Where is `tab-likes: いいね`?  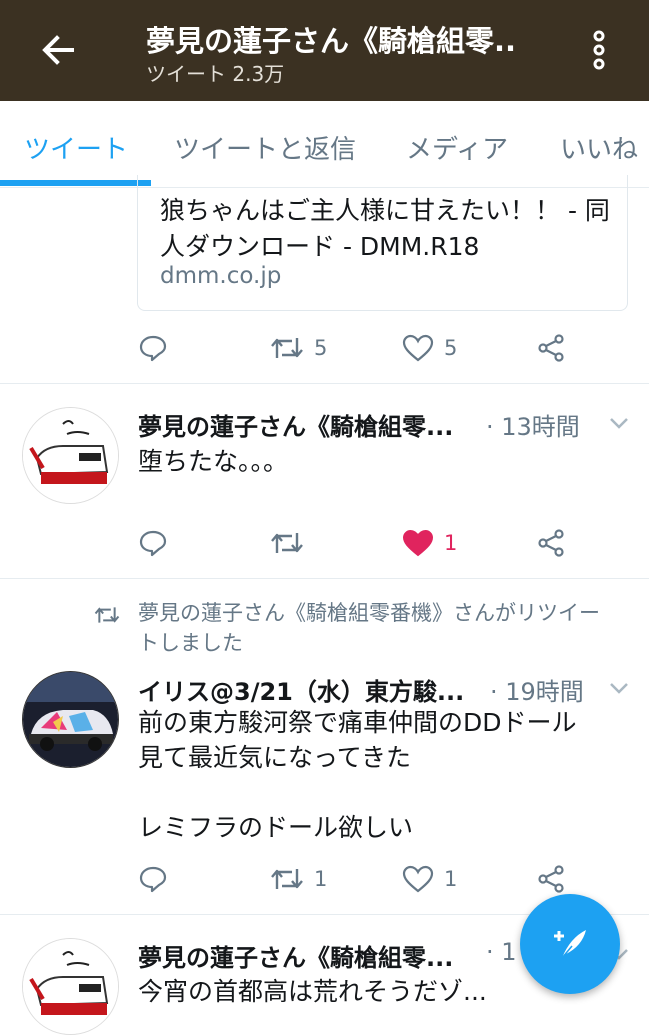 tab-likes: いいね is located at coordinates (599, 147).